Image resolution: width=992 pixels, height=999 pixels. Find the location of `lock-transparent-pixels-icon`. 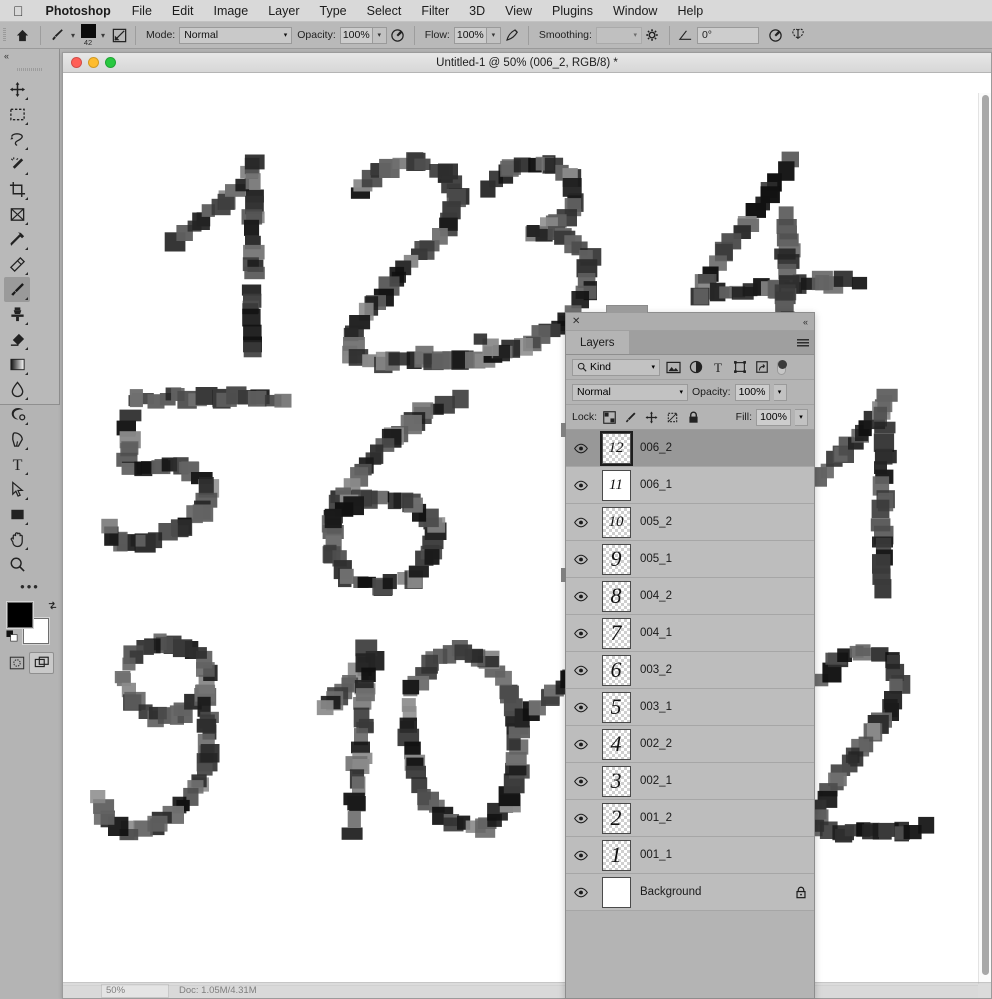

lock-transparent-pixels-icon is located at coordinates (609, 417).